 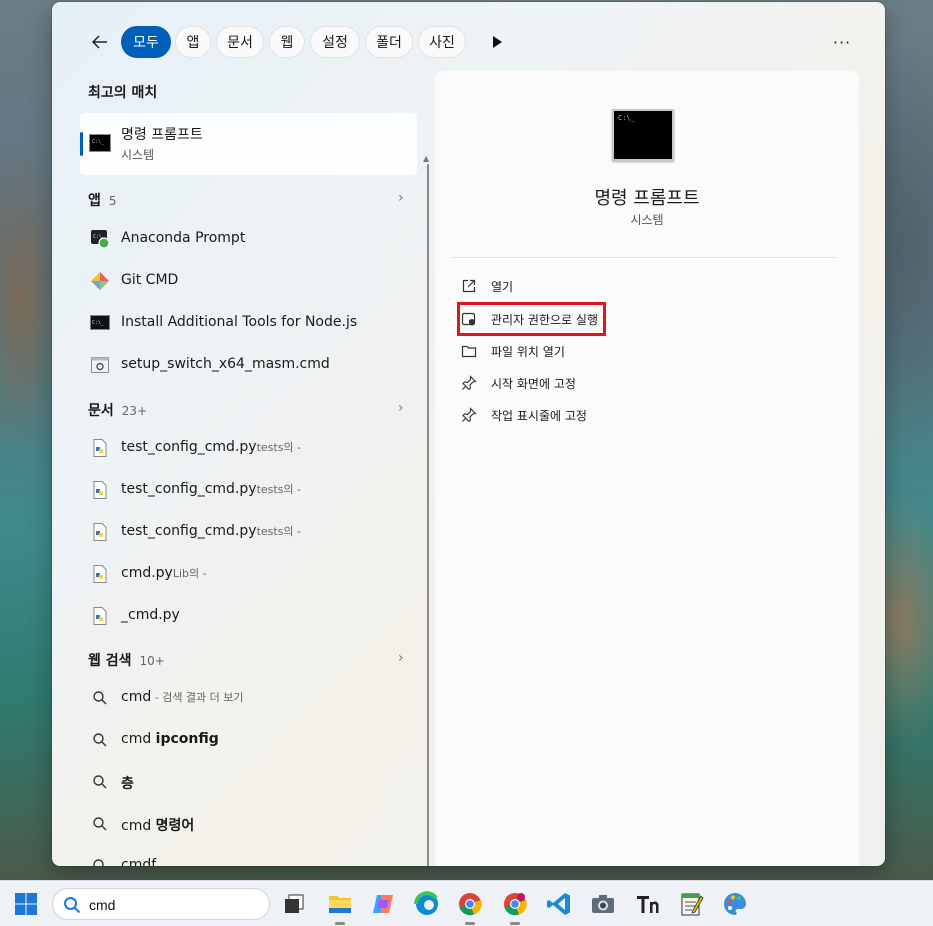 I want to click on copilot-button, so click(x=383, y=904).